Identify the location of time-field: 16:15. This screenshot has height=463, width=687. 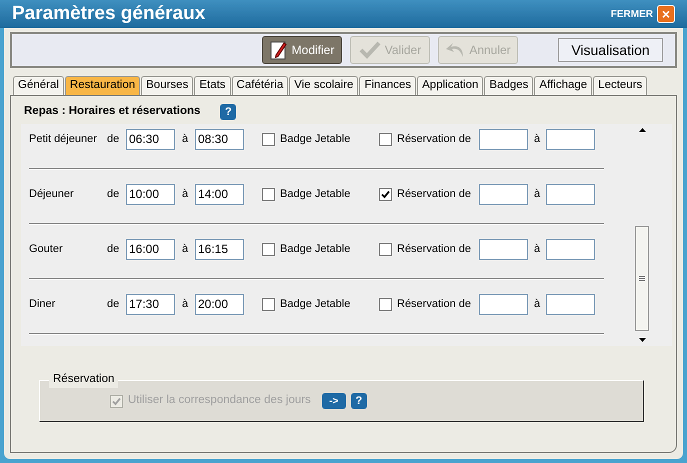
(219, 249).